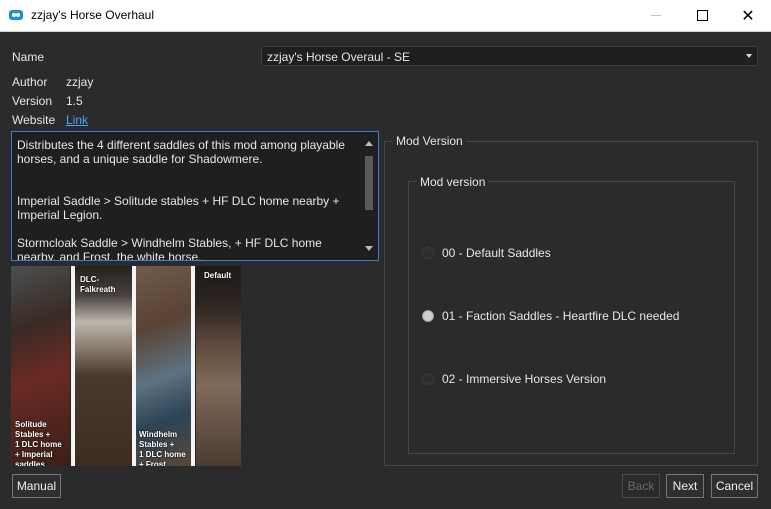  Describe the element at coordinates (32, 101) in the screenshot. I see `version-label: Version` at that location.